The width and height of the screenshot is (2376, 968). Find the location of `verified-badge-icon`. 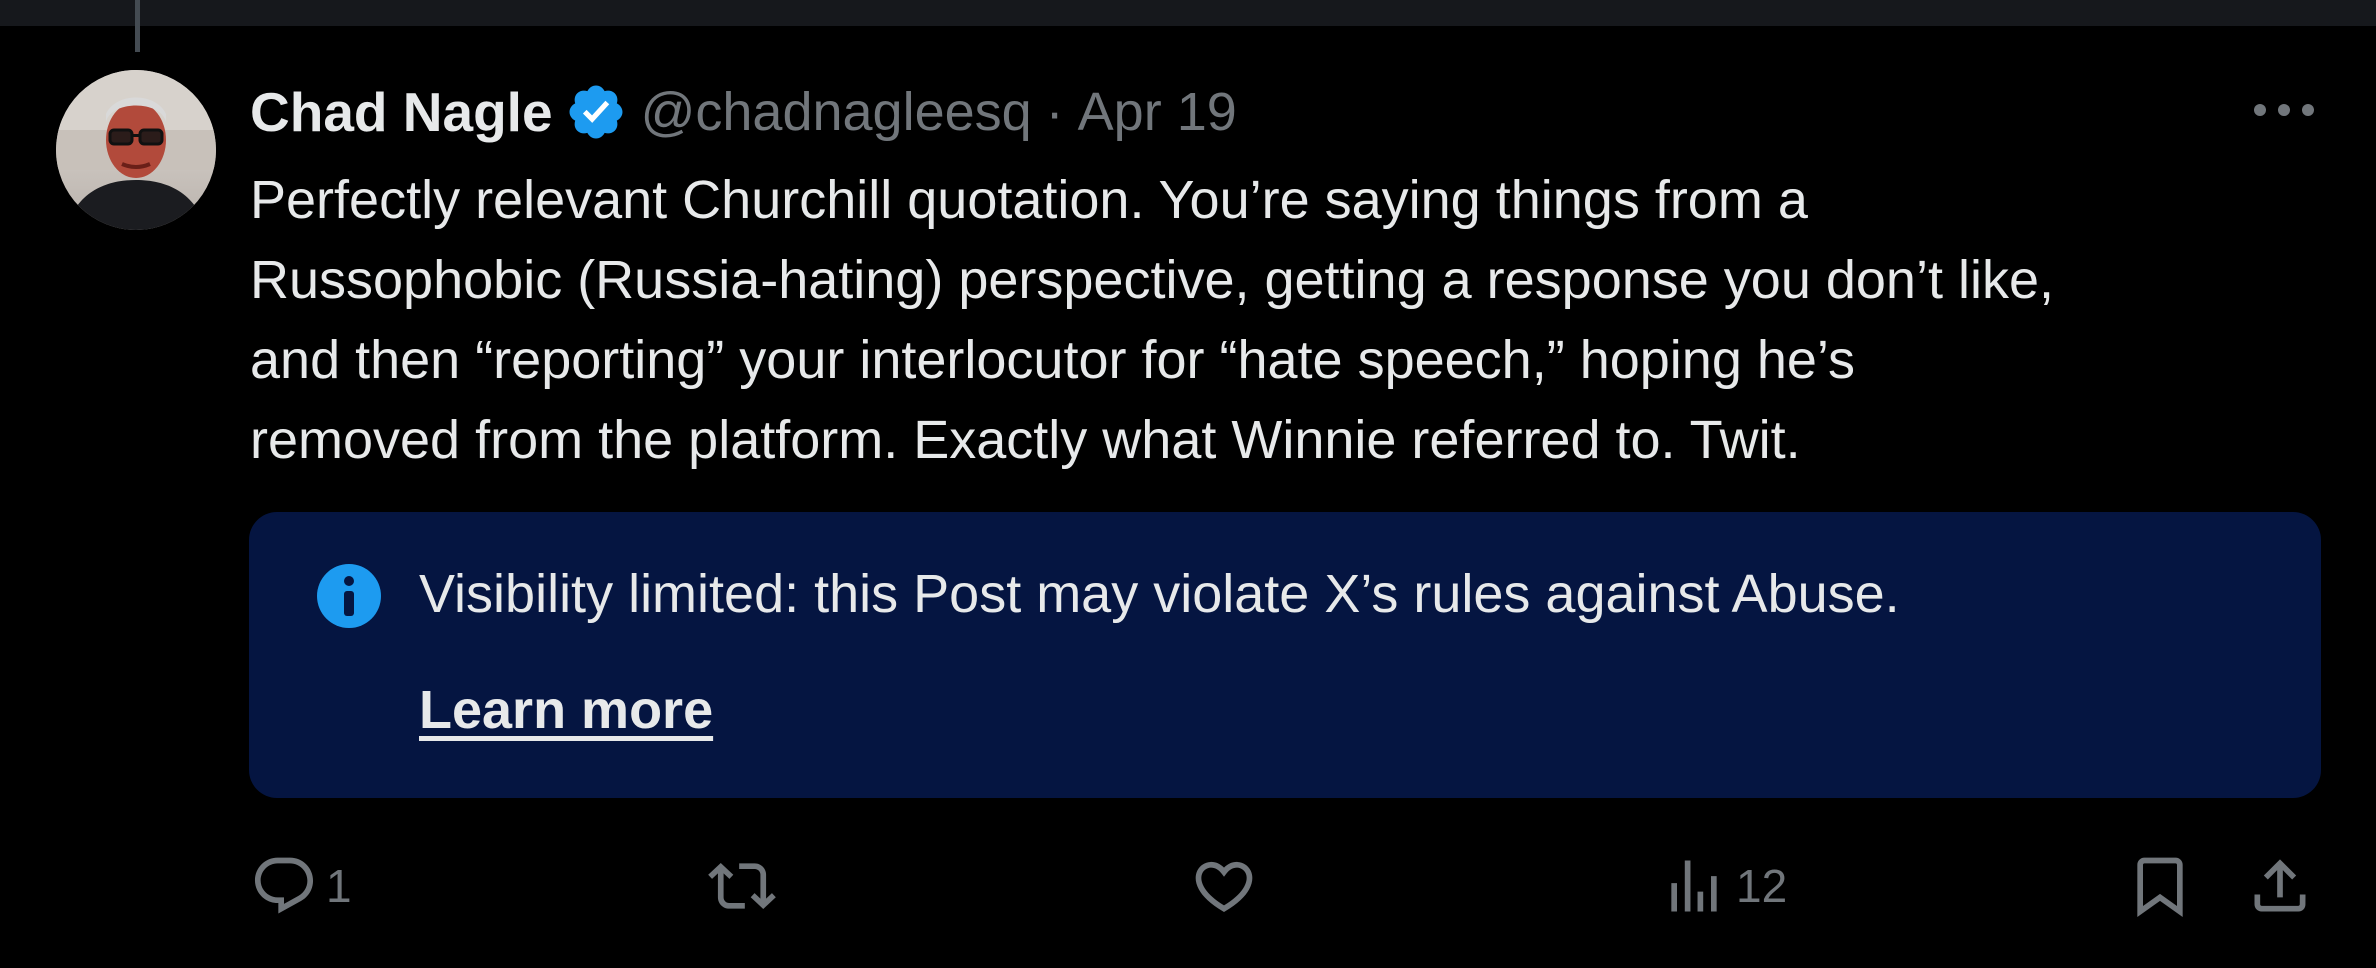

verified-badge-icon is located at coordinates (596, 112).